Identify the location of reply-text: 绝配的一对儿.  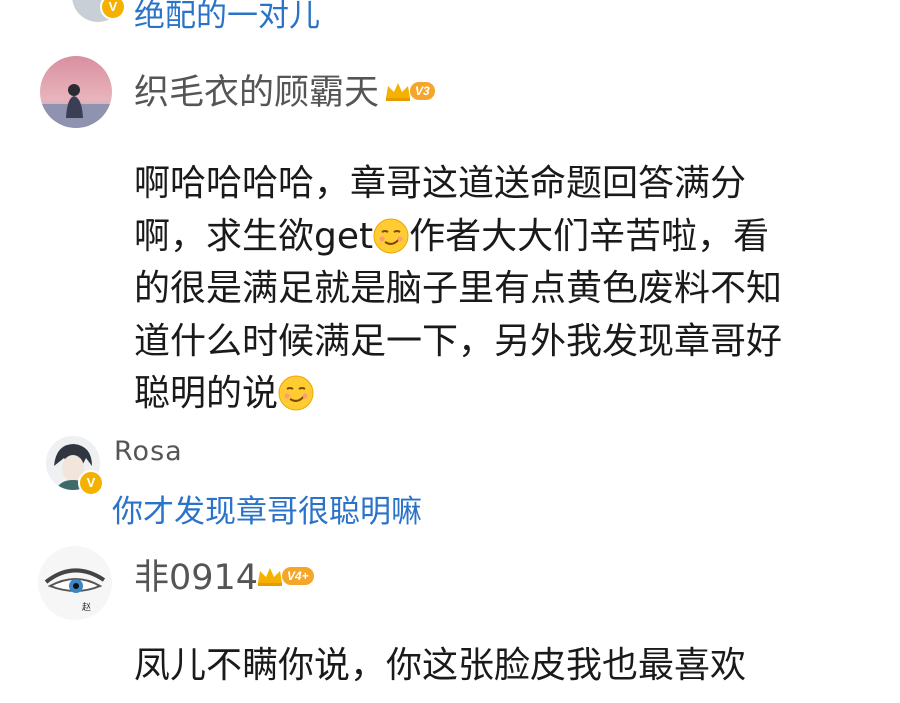
(227, 17).